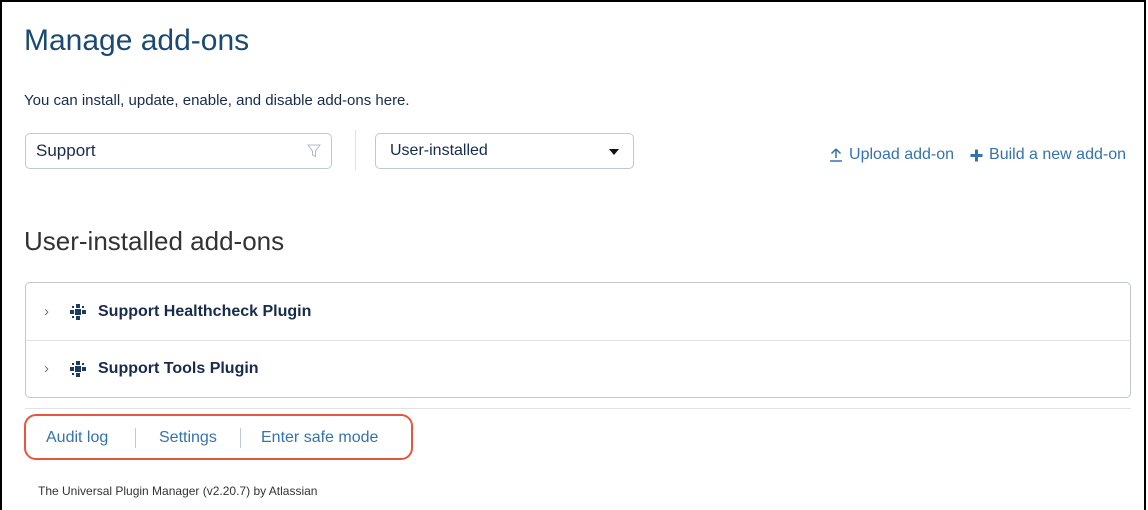 The image size is (1148, 510). Describe the element at coordinates (166, 151) in the screenshot. I see `filter-input` at that location.